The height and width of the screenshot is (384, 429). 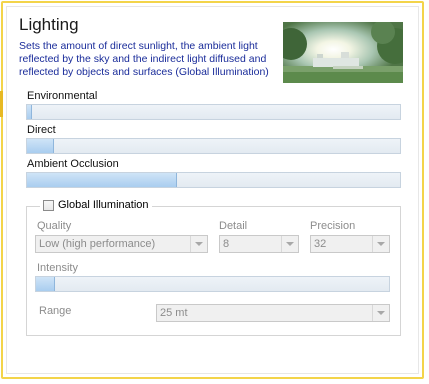 What do you see at coordinates (29, 112) in the screenshot?
I see `environmental-slider-fill` at bounding box center [29, 112].